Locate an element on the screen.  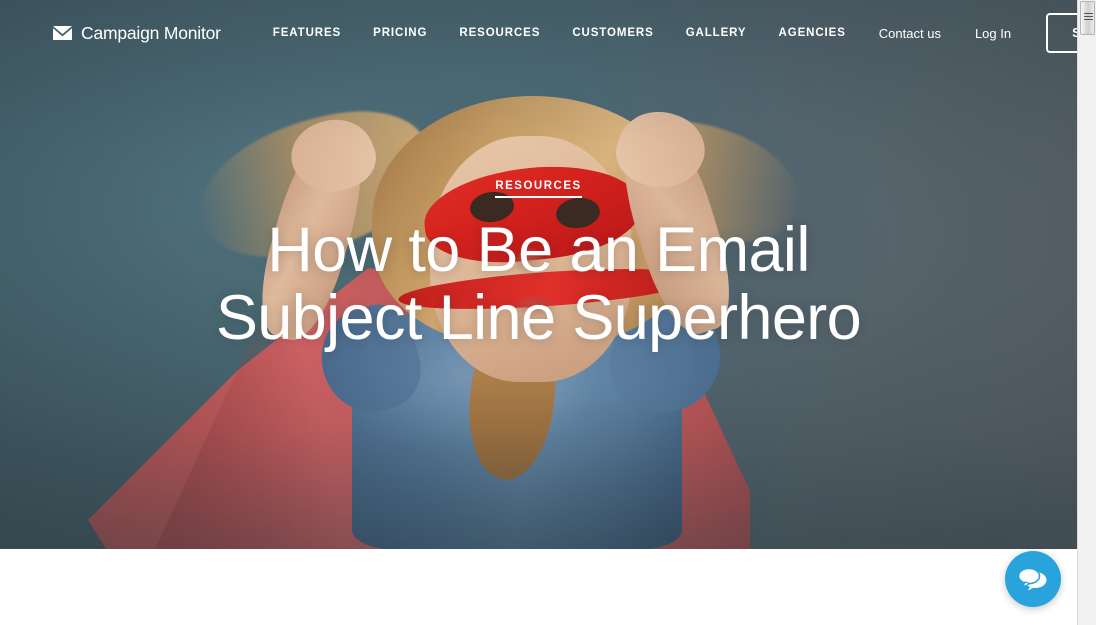
nav-item-resources: RESOURCES is located at coordinates (499, 33).